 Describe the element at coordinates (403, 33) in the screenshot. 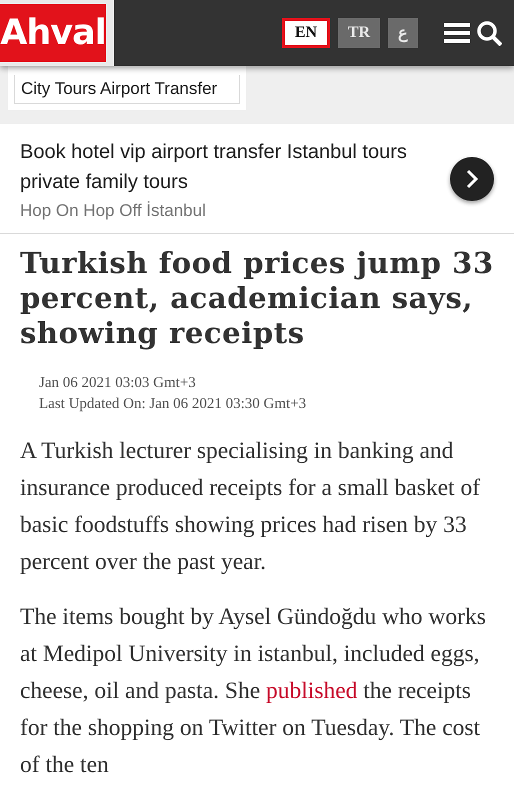

I see `language-tab: ع` at that location.